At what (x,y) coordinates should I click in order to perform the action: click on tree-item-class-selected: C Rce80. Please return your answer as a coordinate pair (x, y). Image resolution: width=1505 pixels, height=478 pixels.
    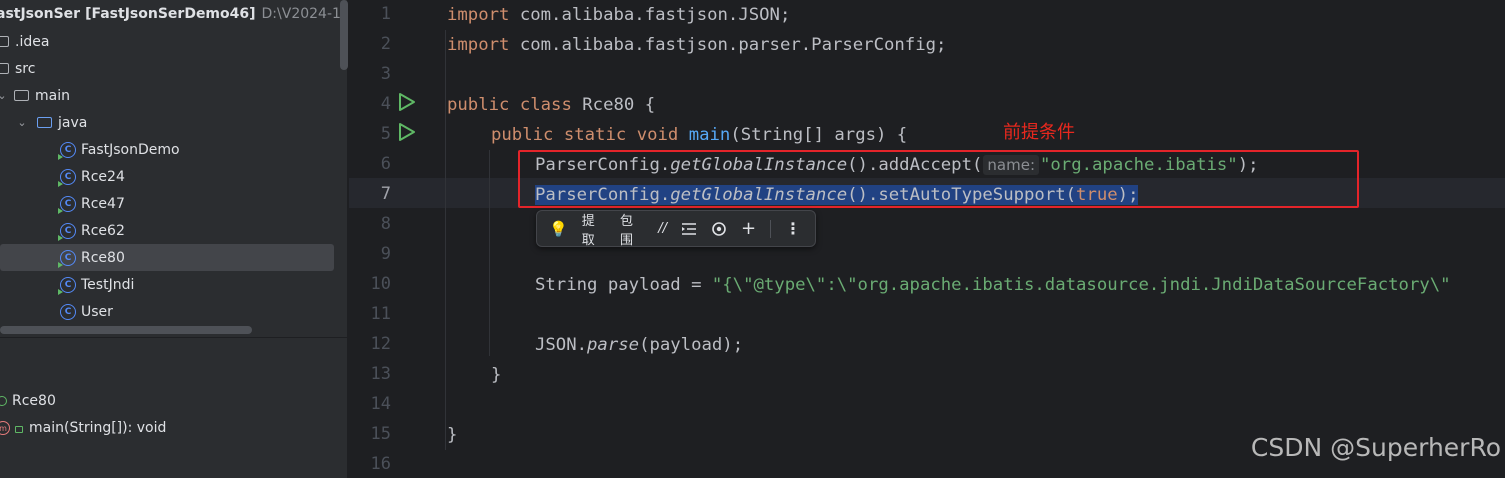
    Looking at the image, I should click on (167, 257).